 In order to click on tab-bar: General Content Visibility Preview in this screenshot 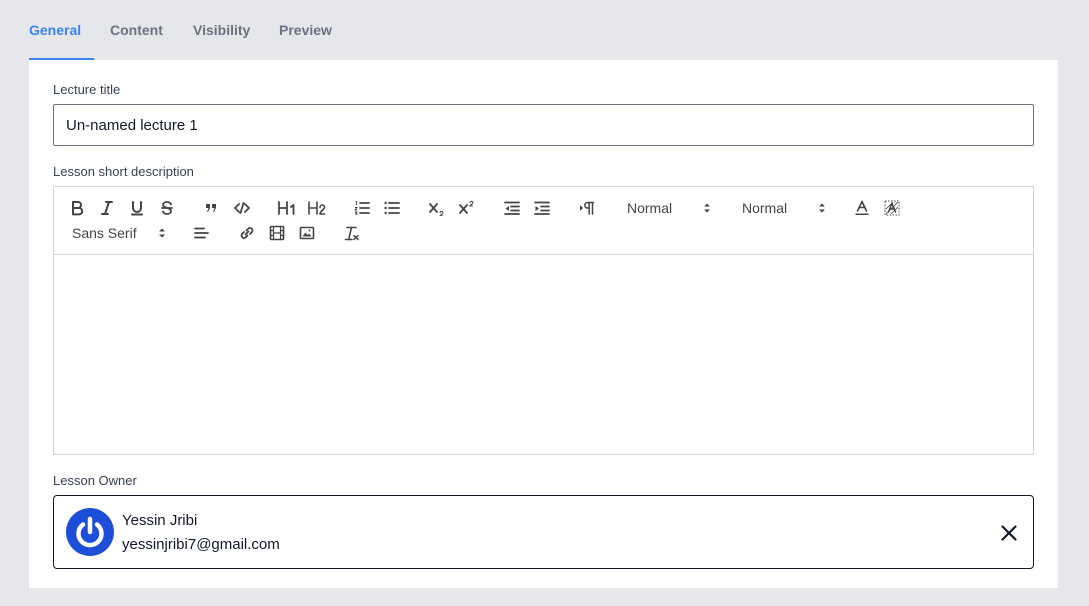, I will do `click(181, 30)`.